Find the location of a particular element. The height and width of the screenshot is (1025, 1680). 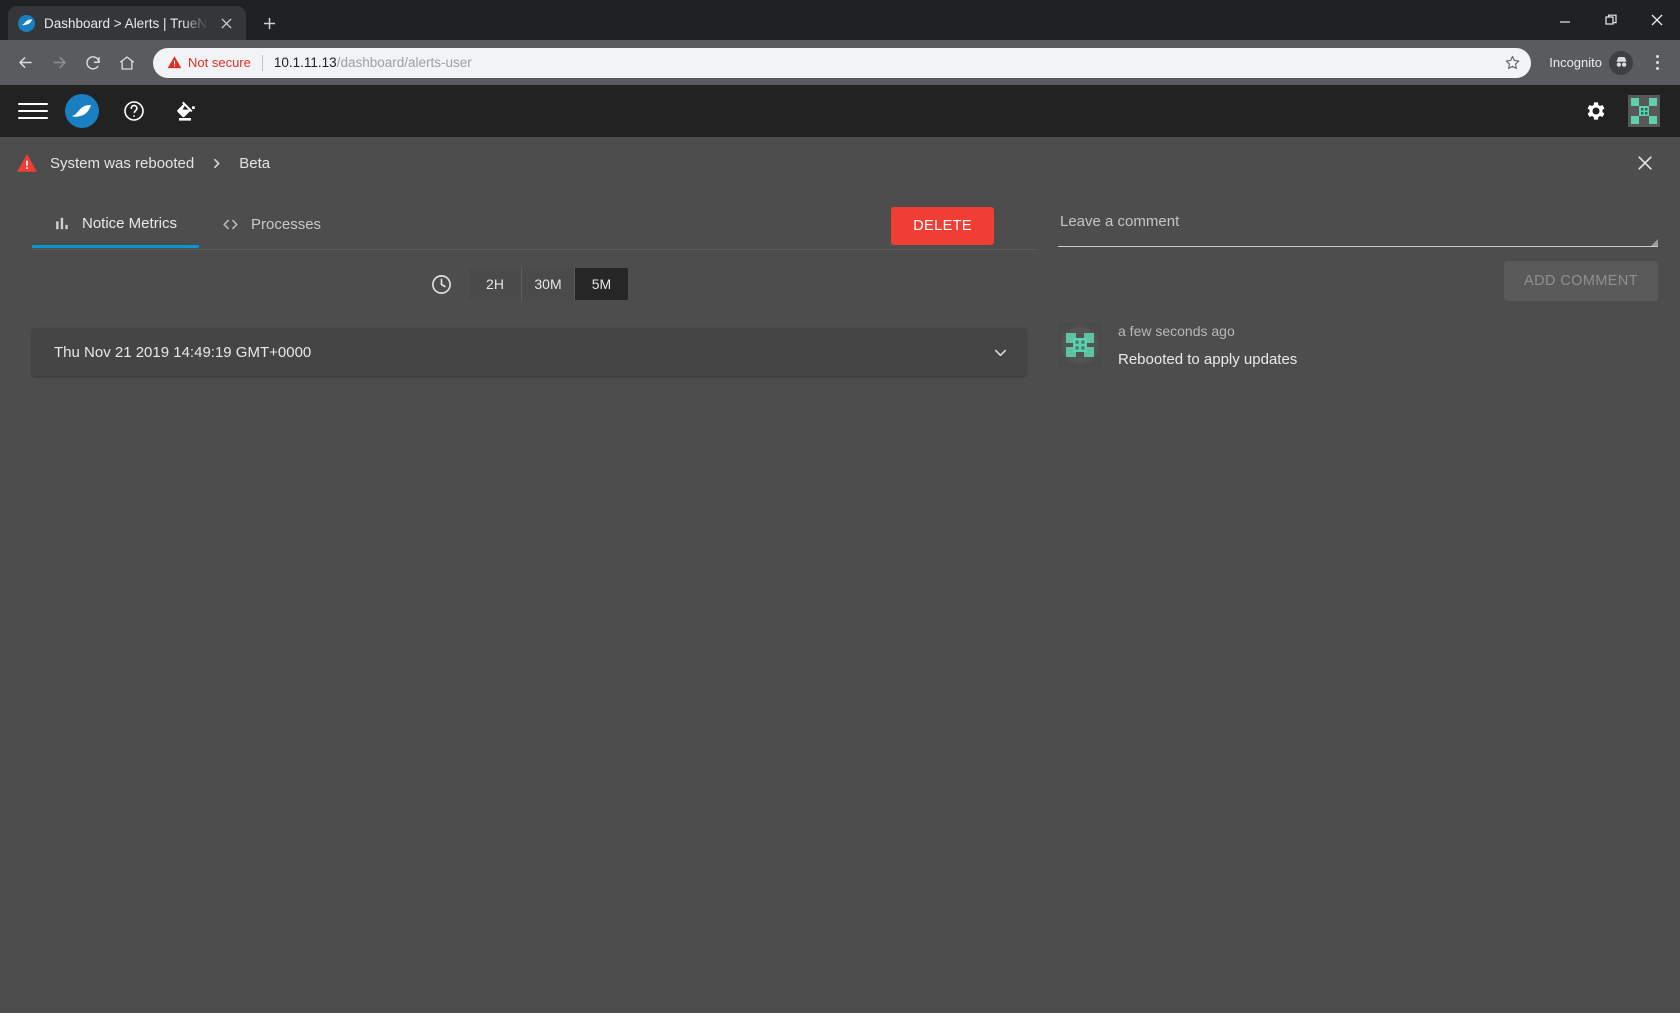

tab-bar: Notice Metrics Processes DELETE is located at coordinates (529, 225).